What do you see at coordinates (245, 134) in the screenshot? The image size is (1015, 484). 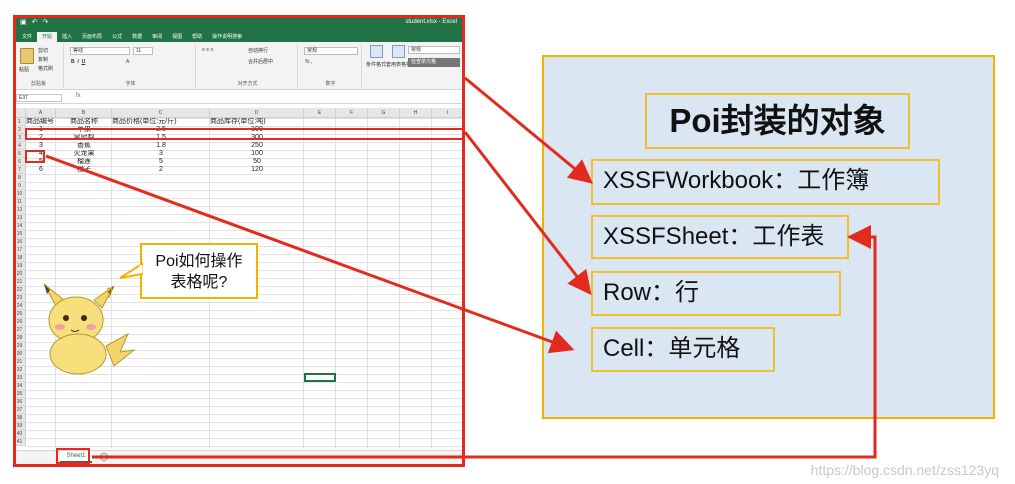 I see `row-highlight` at bounding box center [245, 134].